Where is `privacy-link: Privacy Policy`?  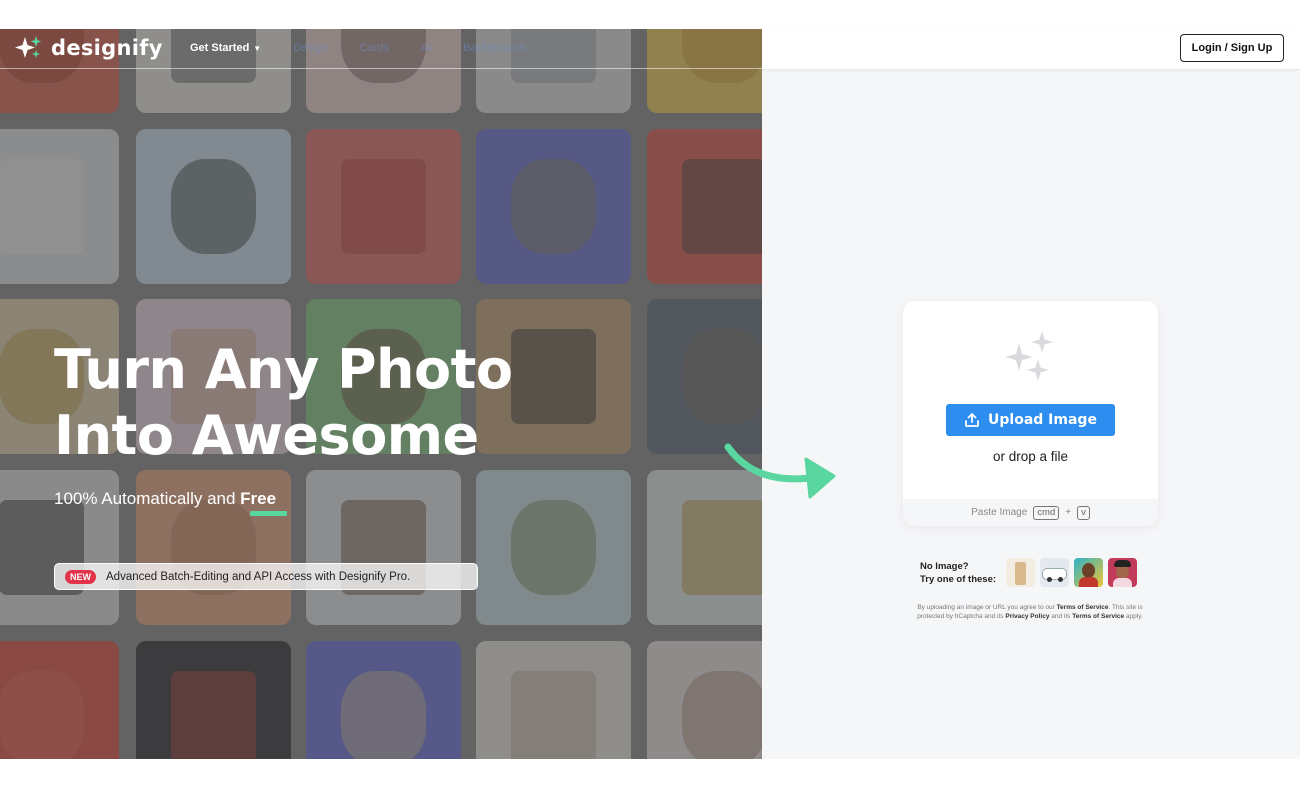
privacy-link: Privacy Policy is located at coordinates (1027, 616).